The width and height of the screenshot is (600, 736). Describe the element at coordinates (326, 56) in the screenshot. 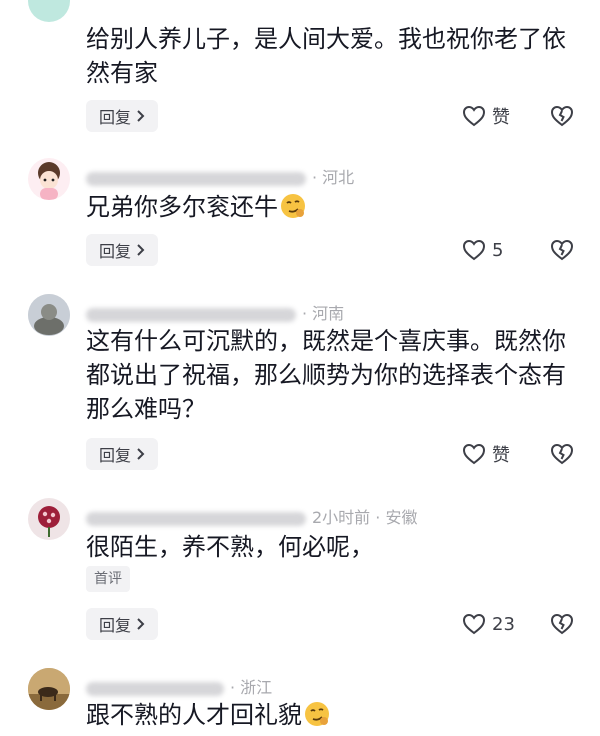

I see `comment-text: 给别人养儿子，是人间大爱。我也祝你老了依然有家` at that location.